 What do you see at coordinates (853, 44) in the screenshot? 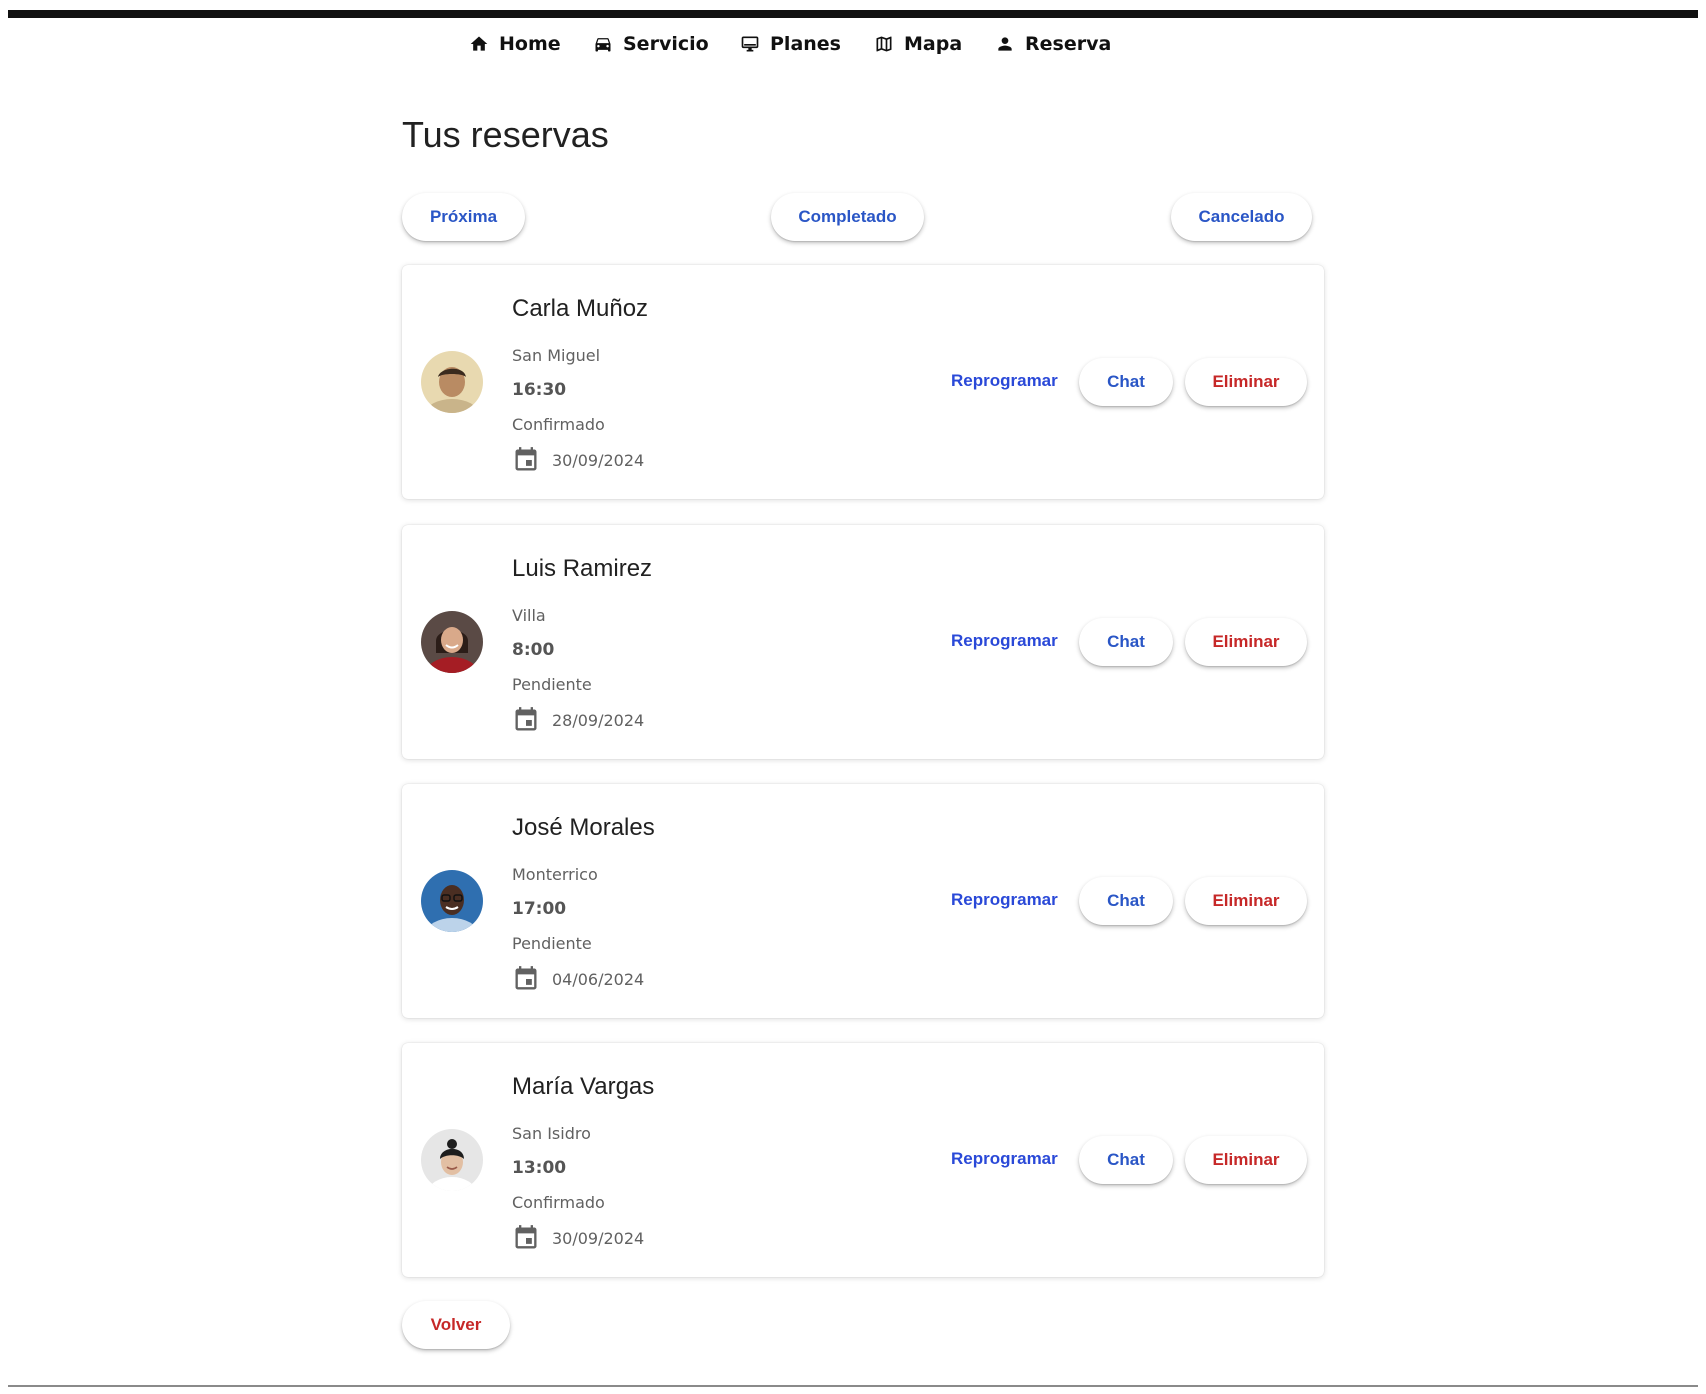
I see `top-navigation: Home Servicio Planes Mapa Reserva` at bounding box center [853, 44].